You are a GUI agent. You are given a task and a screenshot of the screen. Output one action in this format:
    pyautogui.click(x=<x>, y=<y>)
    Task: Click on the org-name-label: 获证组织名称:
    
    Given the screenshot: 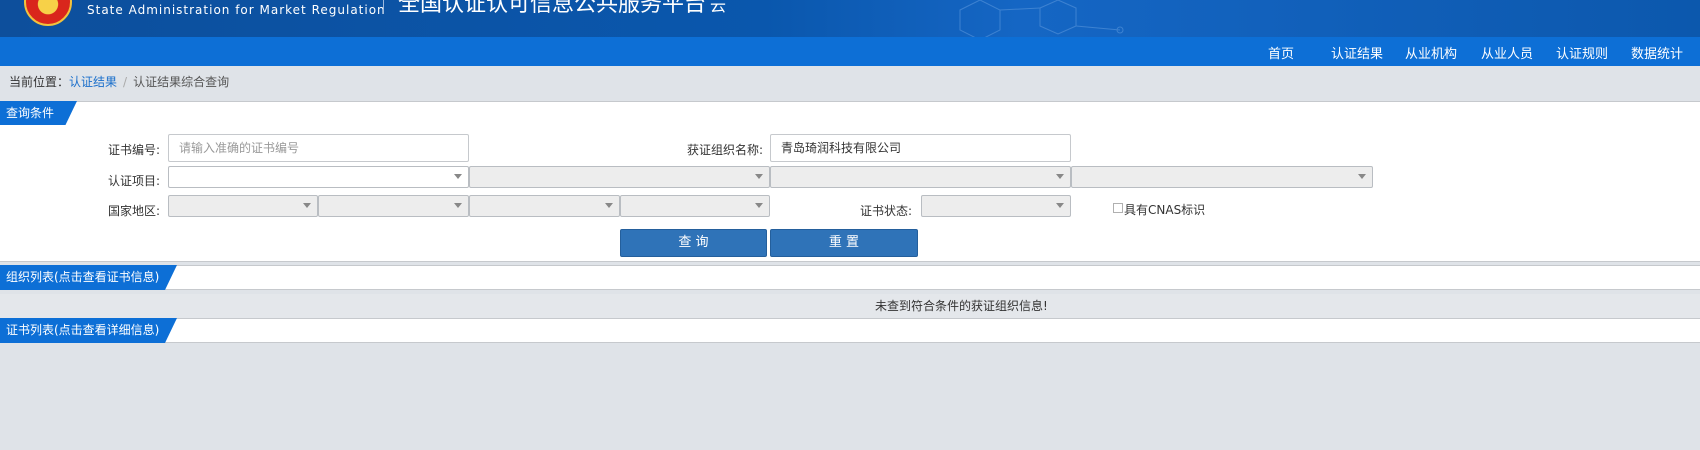 What is the action you would take?
    pyautogui.click(x=724, y=150)
    